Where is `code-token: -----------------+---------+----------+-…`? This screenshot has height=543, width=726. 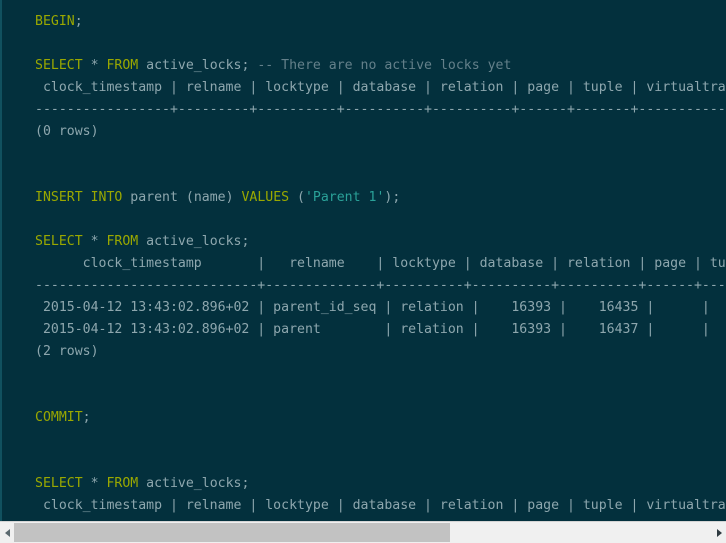
code-token: -----------------+---------+----------+-… is located at coordinates (380, 109).